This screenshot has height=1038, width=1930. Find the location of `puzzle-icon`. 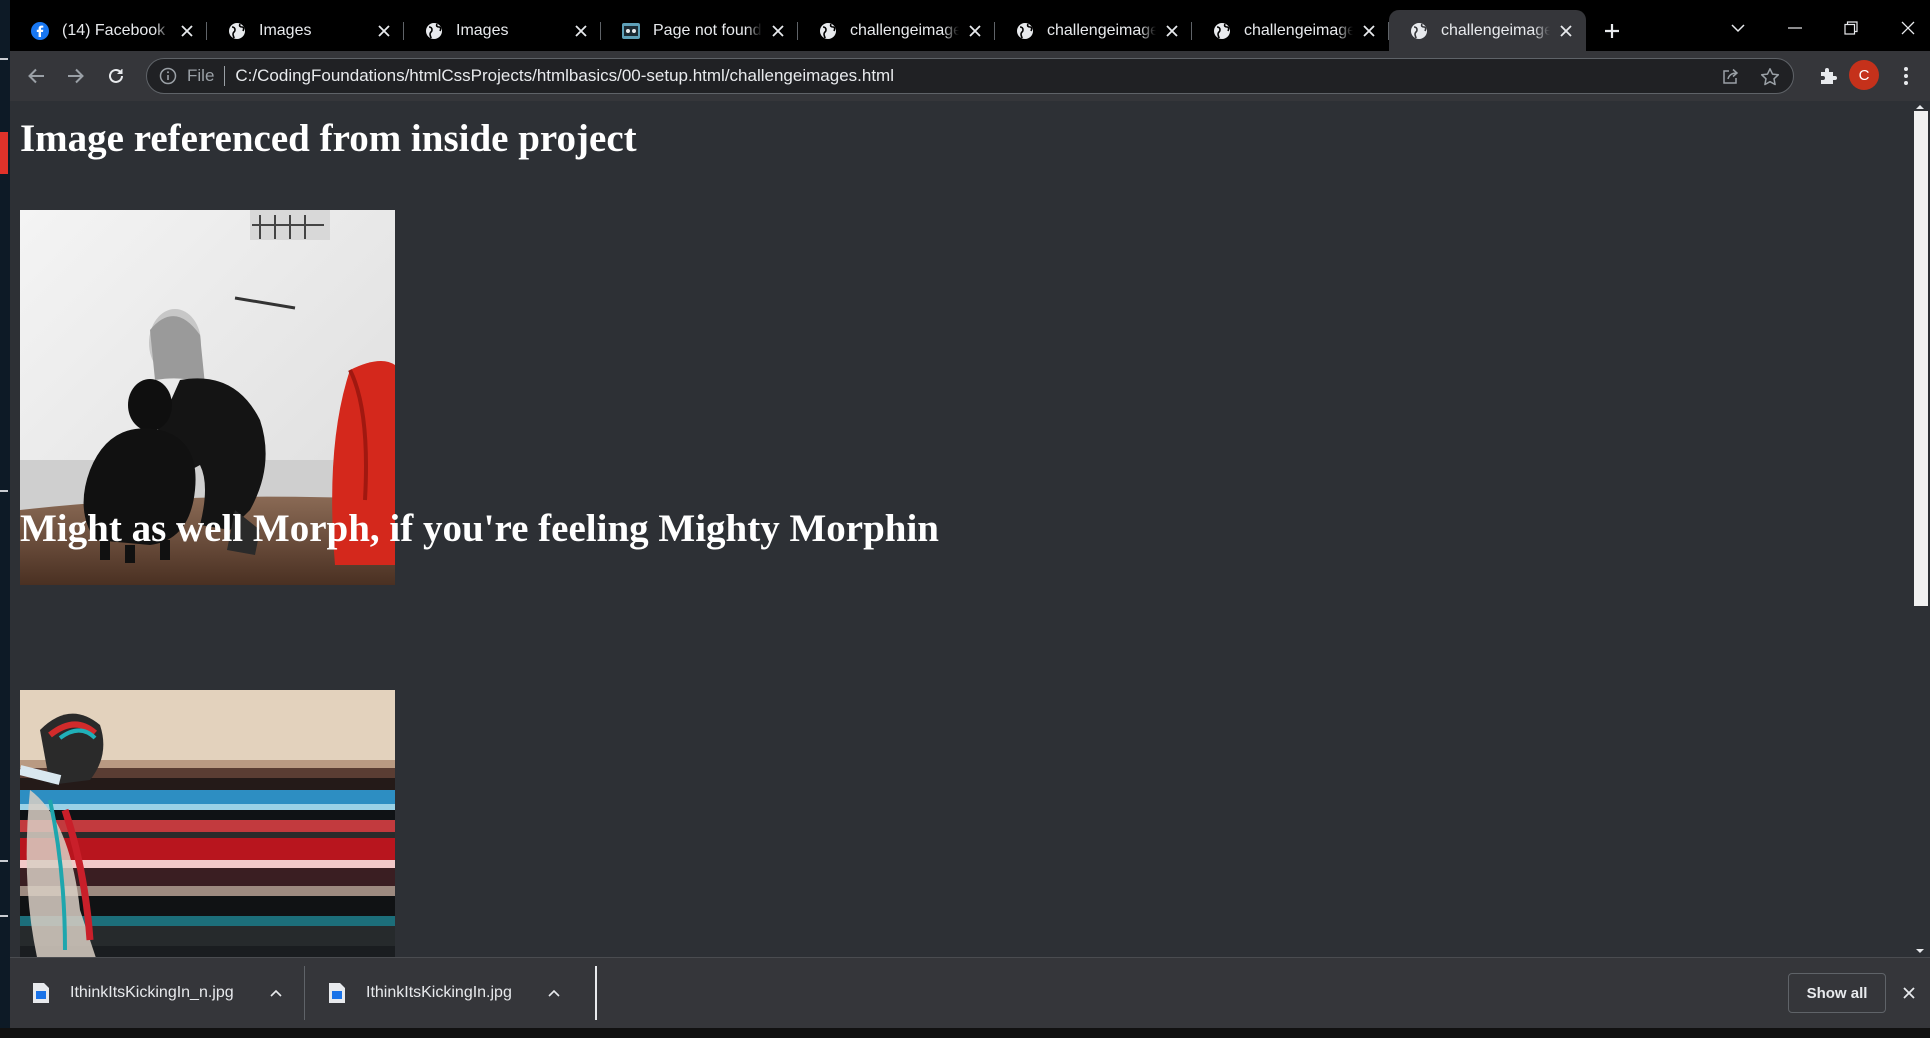

puzzle-icon is located at coordinates (1829, 76).